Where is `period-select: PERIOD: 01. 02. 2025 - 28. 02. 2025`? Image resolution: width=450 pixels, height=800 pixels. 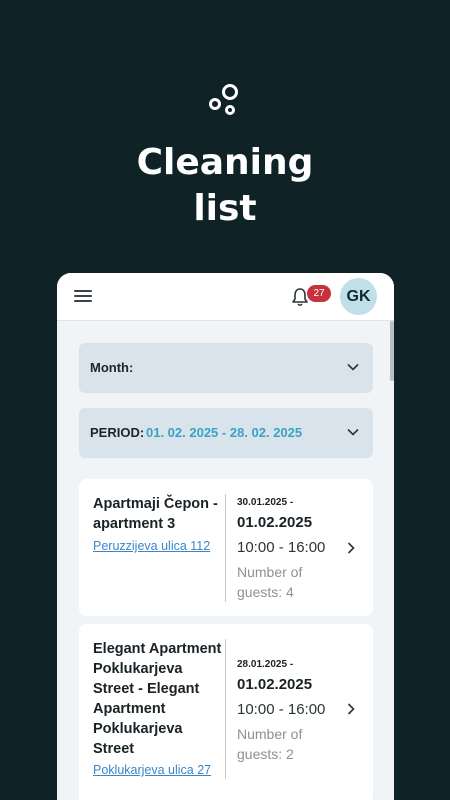 period-select: PERIOD: 01. 02. 2025 - 28. 02. 2025 is located at coordinates (226, 433).